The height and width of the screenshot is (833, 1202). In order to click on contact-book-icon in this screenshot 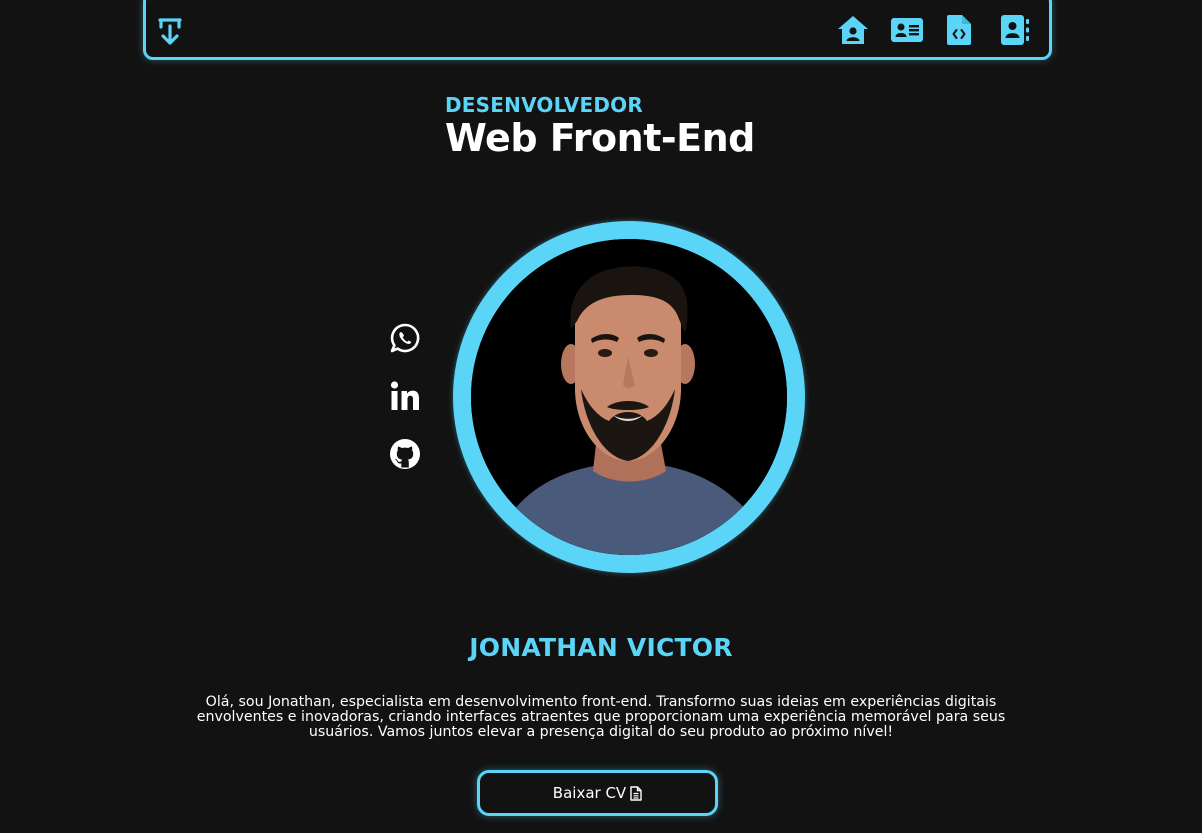, I will do `click(1015, 30)`.